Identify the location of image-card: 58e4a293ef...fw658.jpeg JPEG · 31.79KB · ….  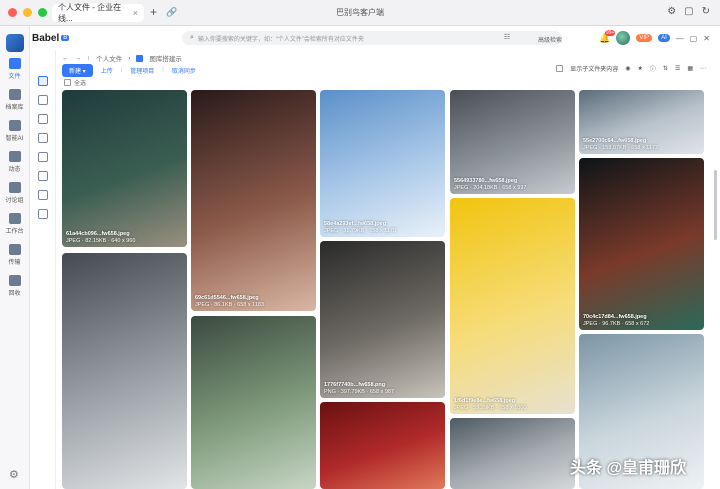
(382, 163).